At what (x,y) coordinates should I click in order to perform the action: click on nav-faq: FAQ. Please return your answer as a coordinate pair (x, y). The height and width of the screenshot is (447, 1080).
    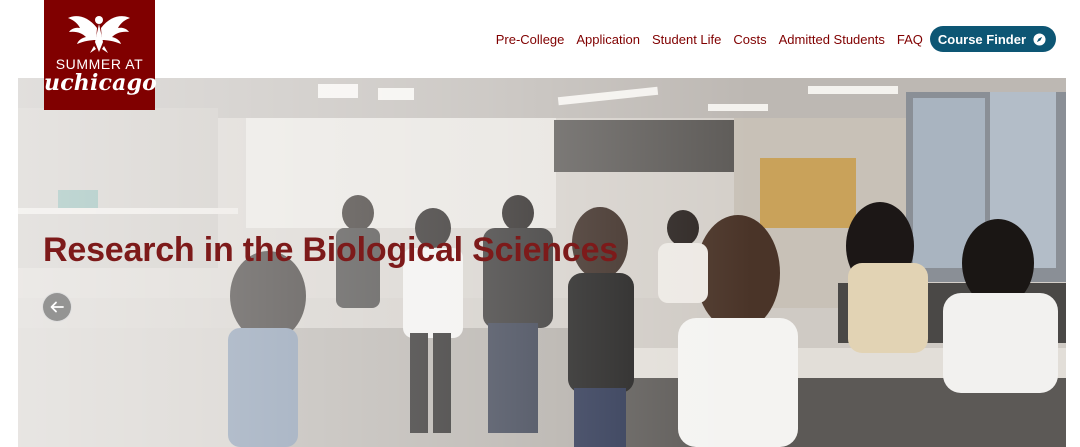
    Looking at the image, I should click on (910, 39).